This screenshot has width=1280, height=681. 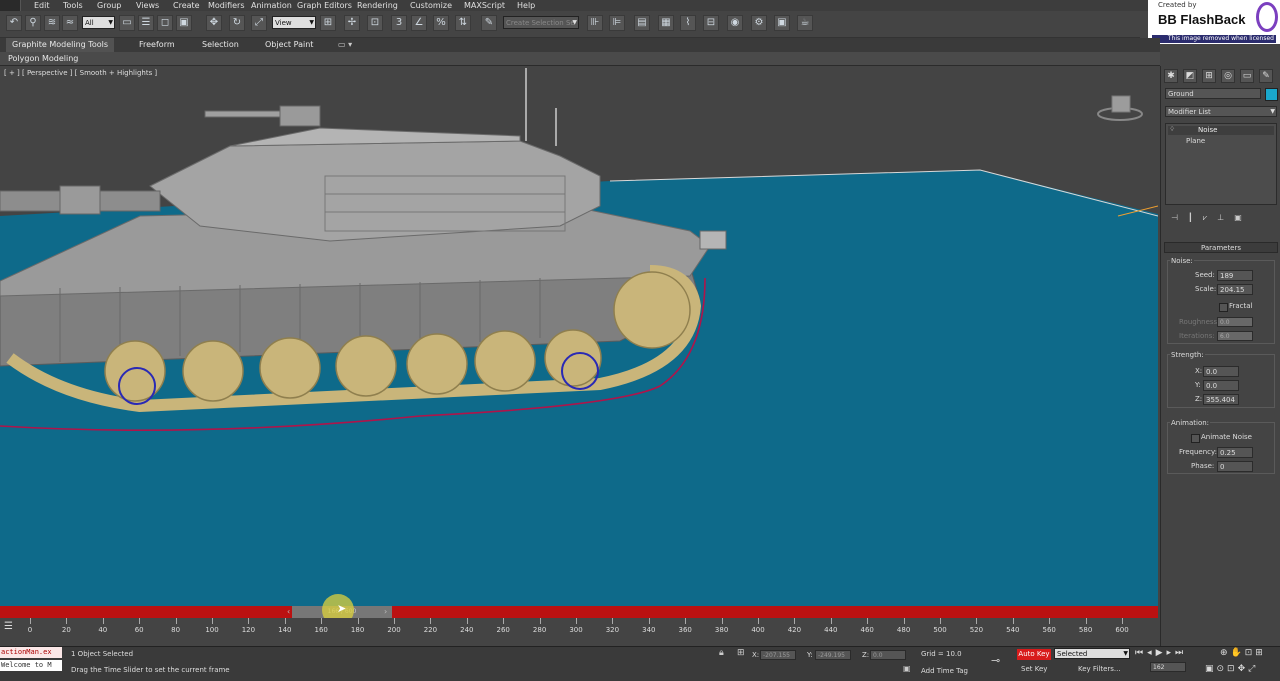 I want to click on keyboard-shortcut-icon: ⊡, so click(x=375, y=23).